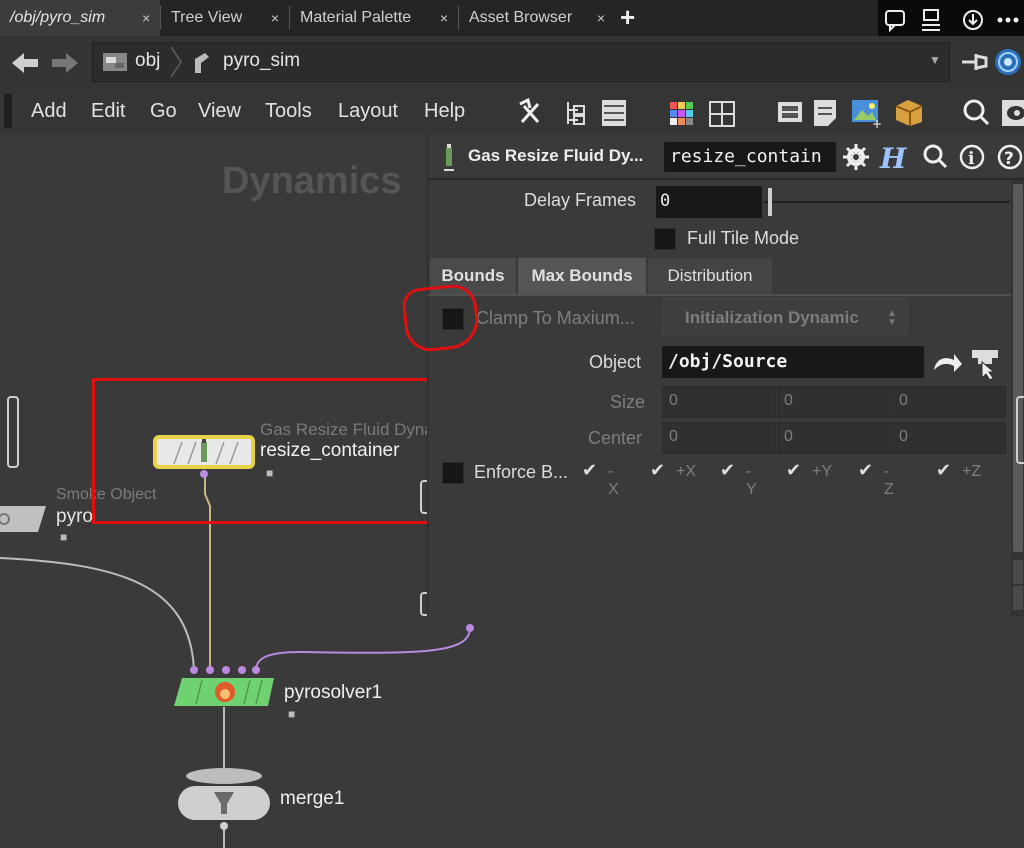 Image resolution: width=1024 pixels, height=848 pixels. Describe the element at coordinates (521, 62) in the screenshot. I see `path-field: obj pyro_sim ▼` at that location.